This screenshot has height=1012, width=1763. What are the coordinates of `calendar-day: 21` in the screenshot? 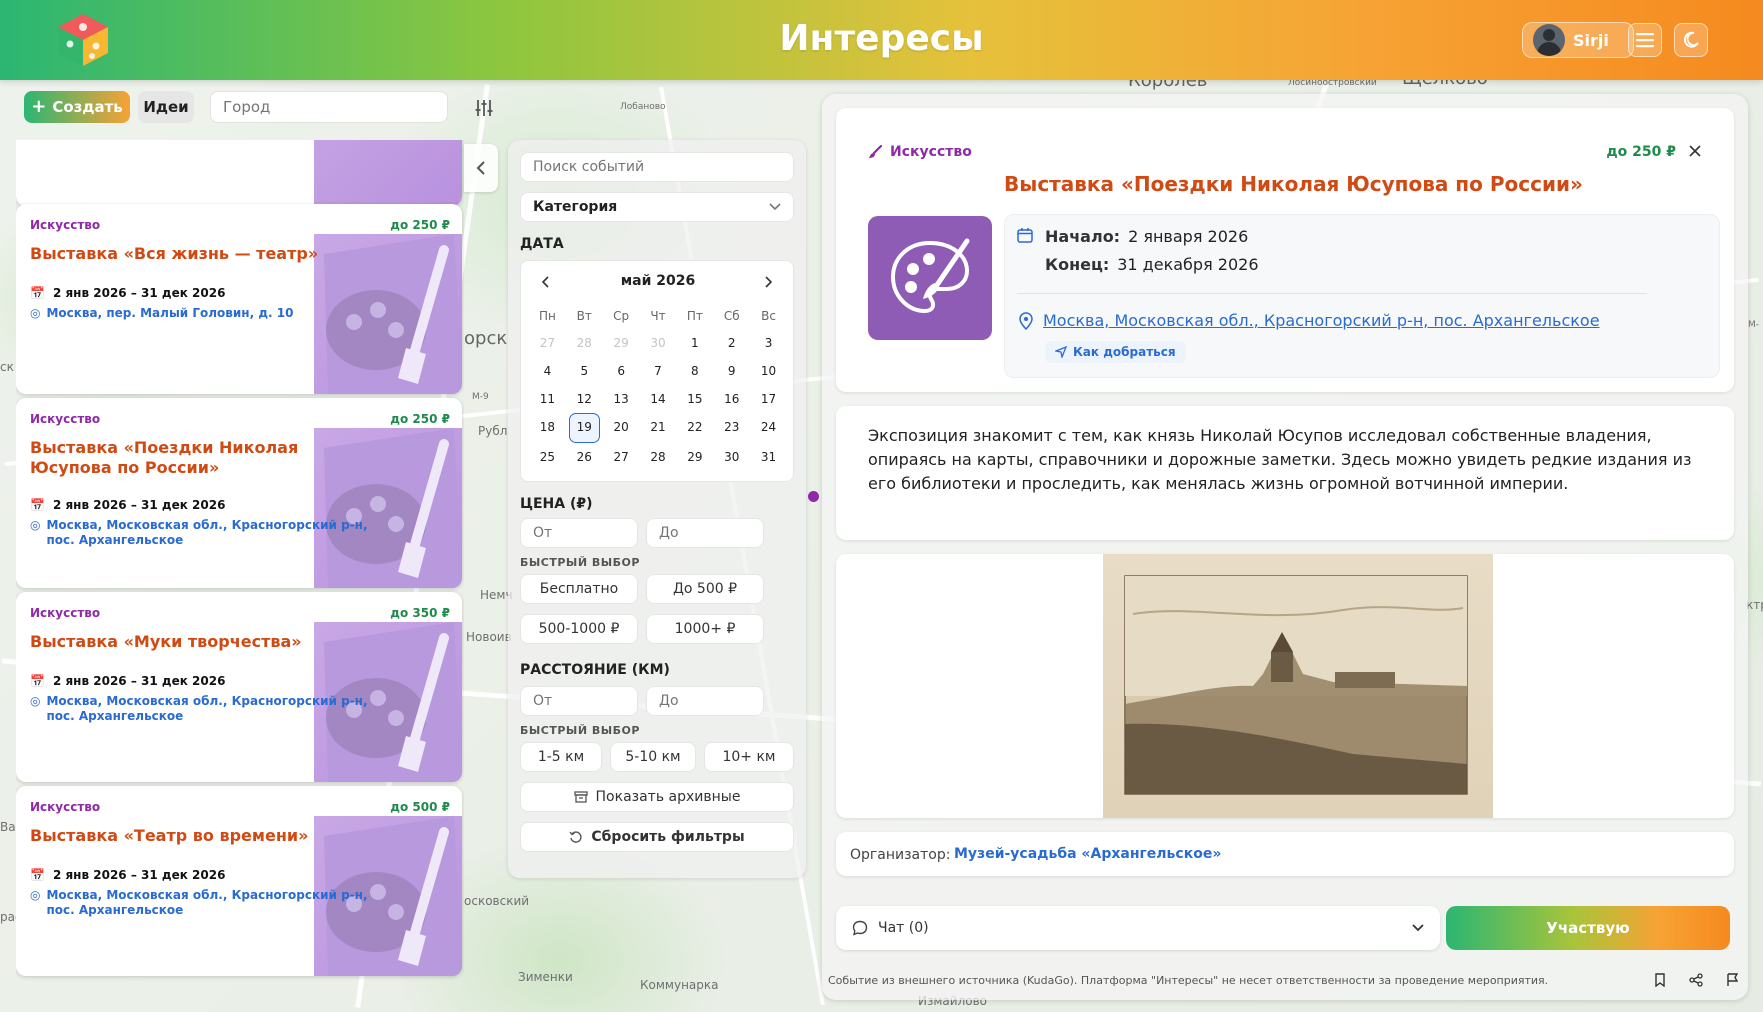 It's located at (658, 427).